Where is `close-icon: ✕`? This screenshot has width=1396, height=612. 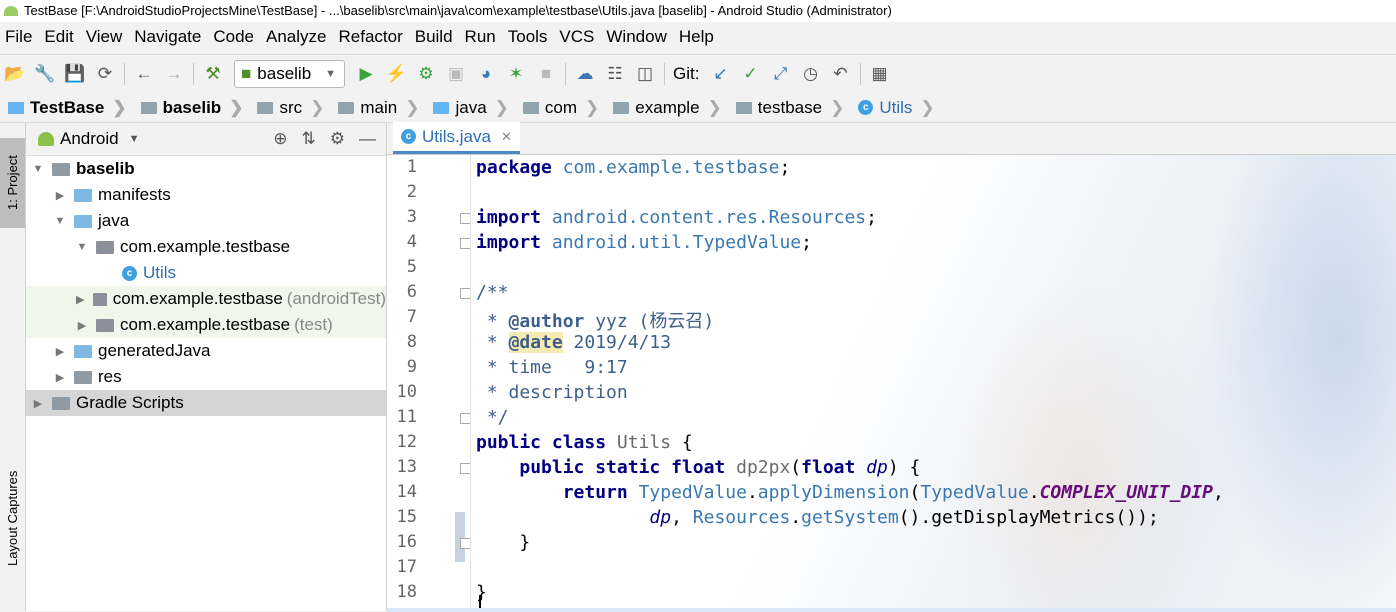 close-icon: ✕ is located at coordinates (506, 137).